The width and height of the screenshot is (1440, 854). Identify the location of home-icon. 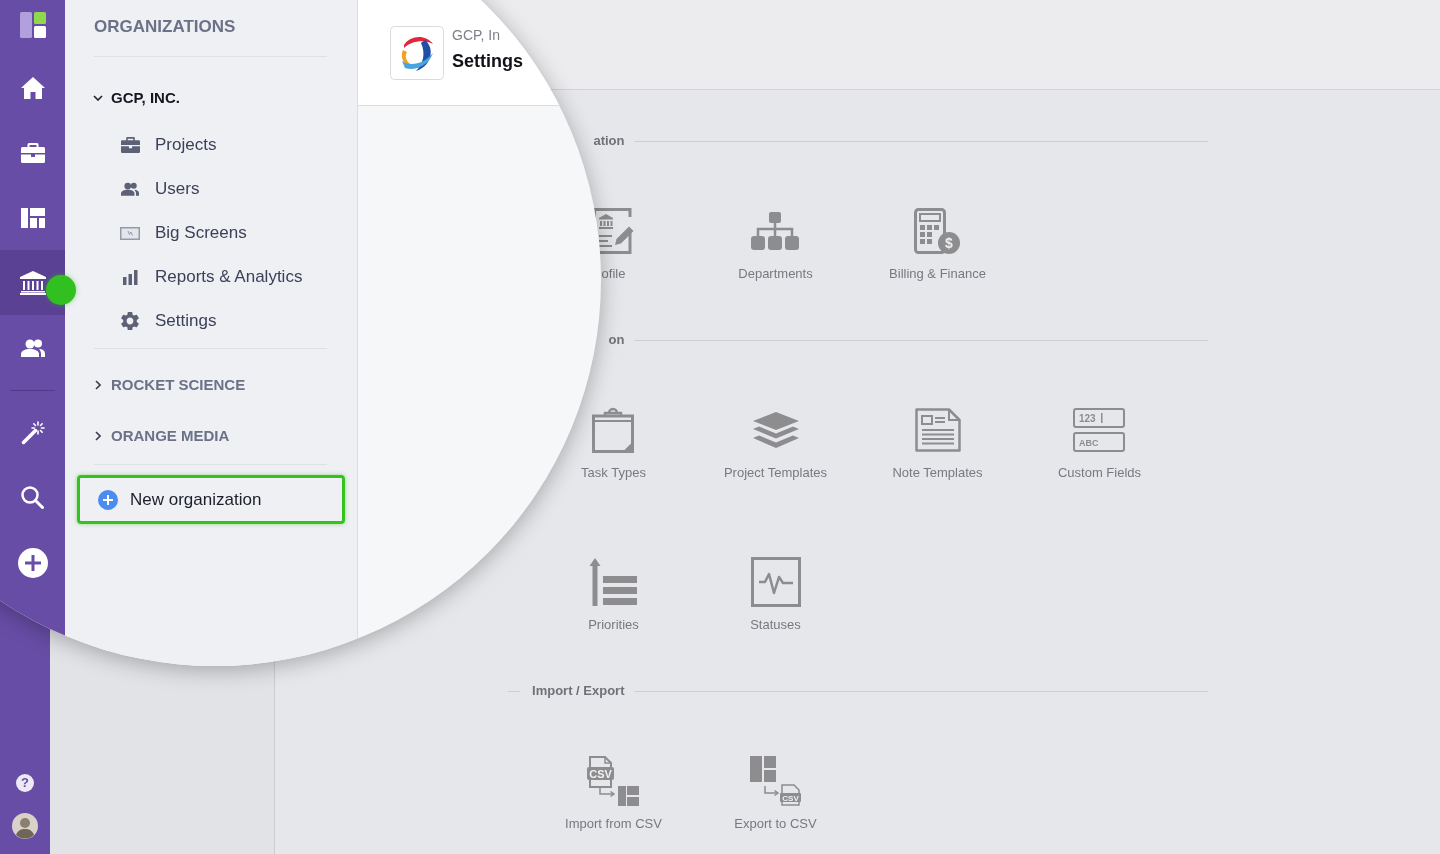
(32, 87).